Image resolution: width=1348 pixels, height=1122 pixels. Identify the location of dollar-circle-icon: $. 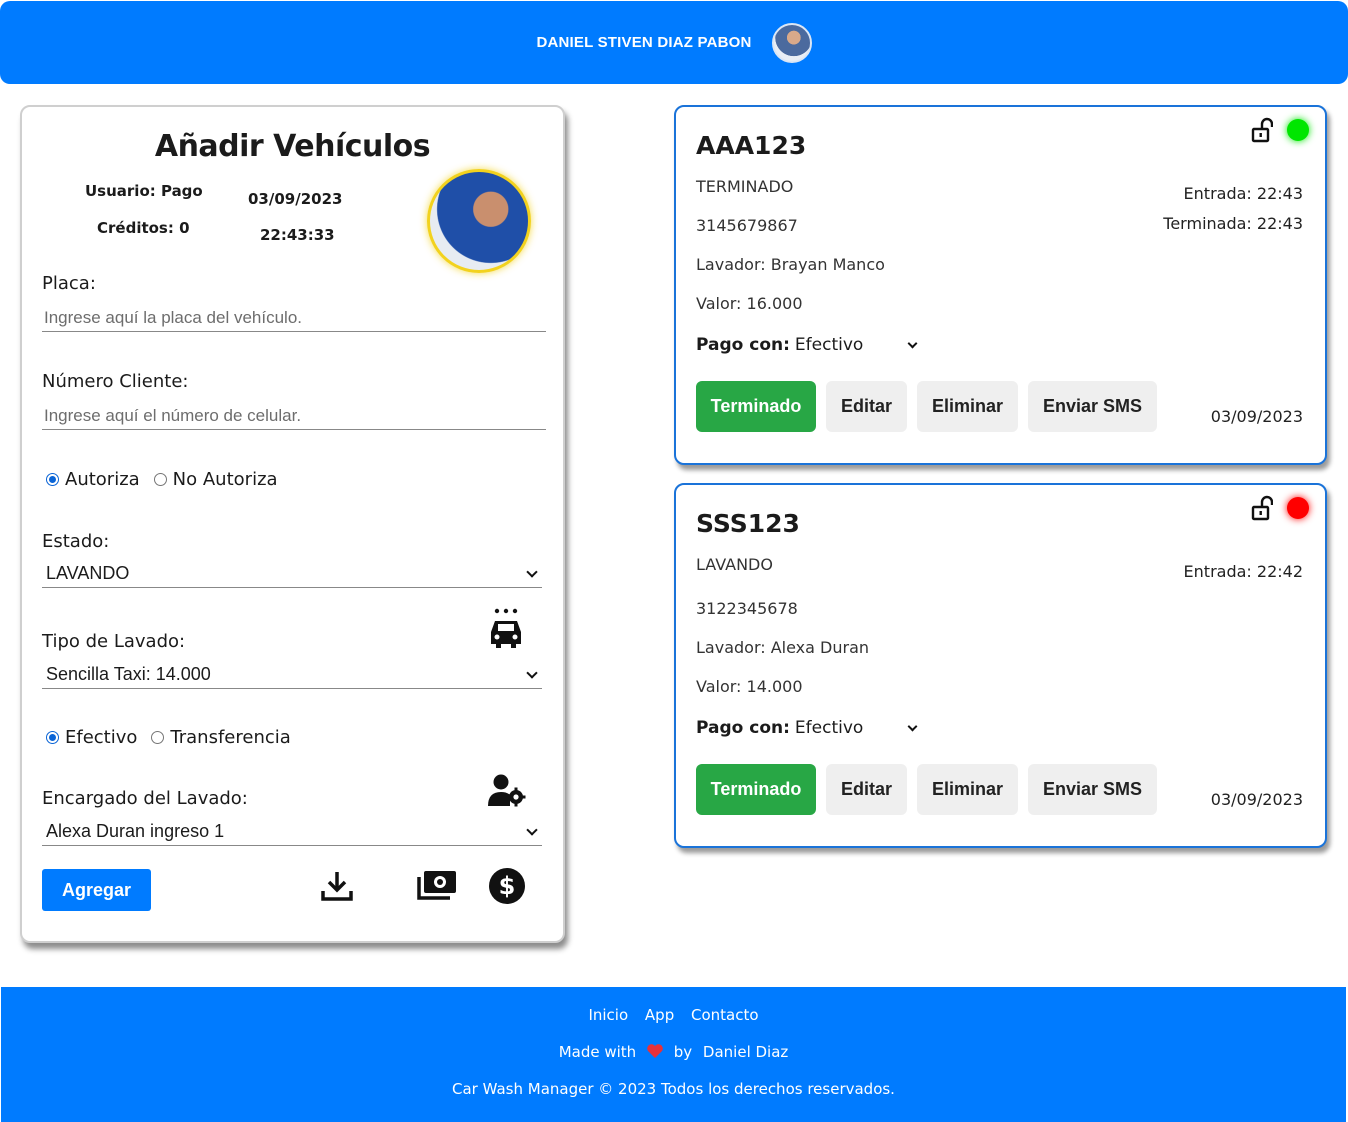
(507, 886).